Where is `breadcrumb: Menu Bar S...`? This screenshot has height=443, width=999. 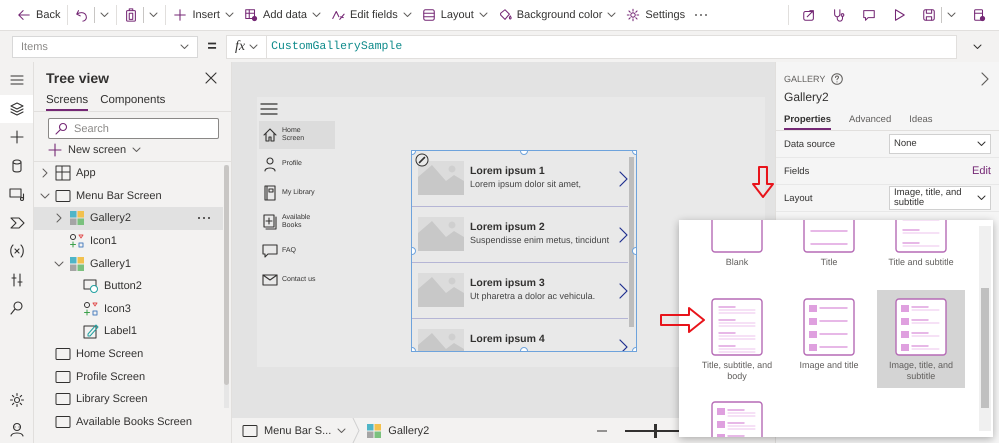
breadcrumb: Menu Bar S... is located at coordinates (294, 430).